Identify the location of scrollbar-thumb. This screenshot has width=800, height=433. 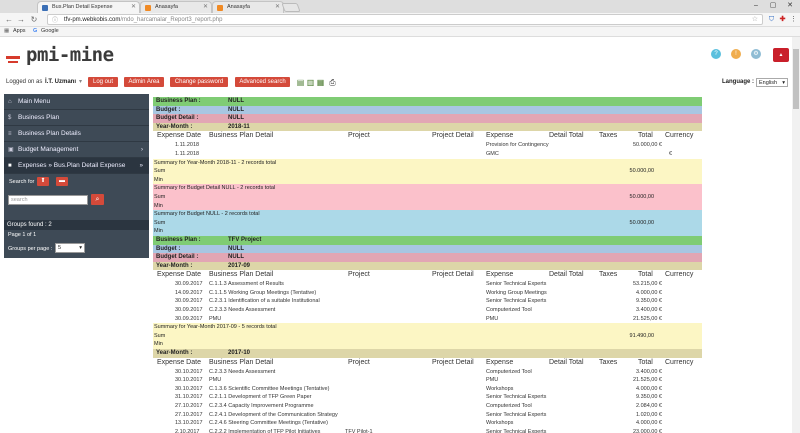
(796, 79).